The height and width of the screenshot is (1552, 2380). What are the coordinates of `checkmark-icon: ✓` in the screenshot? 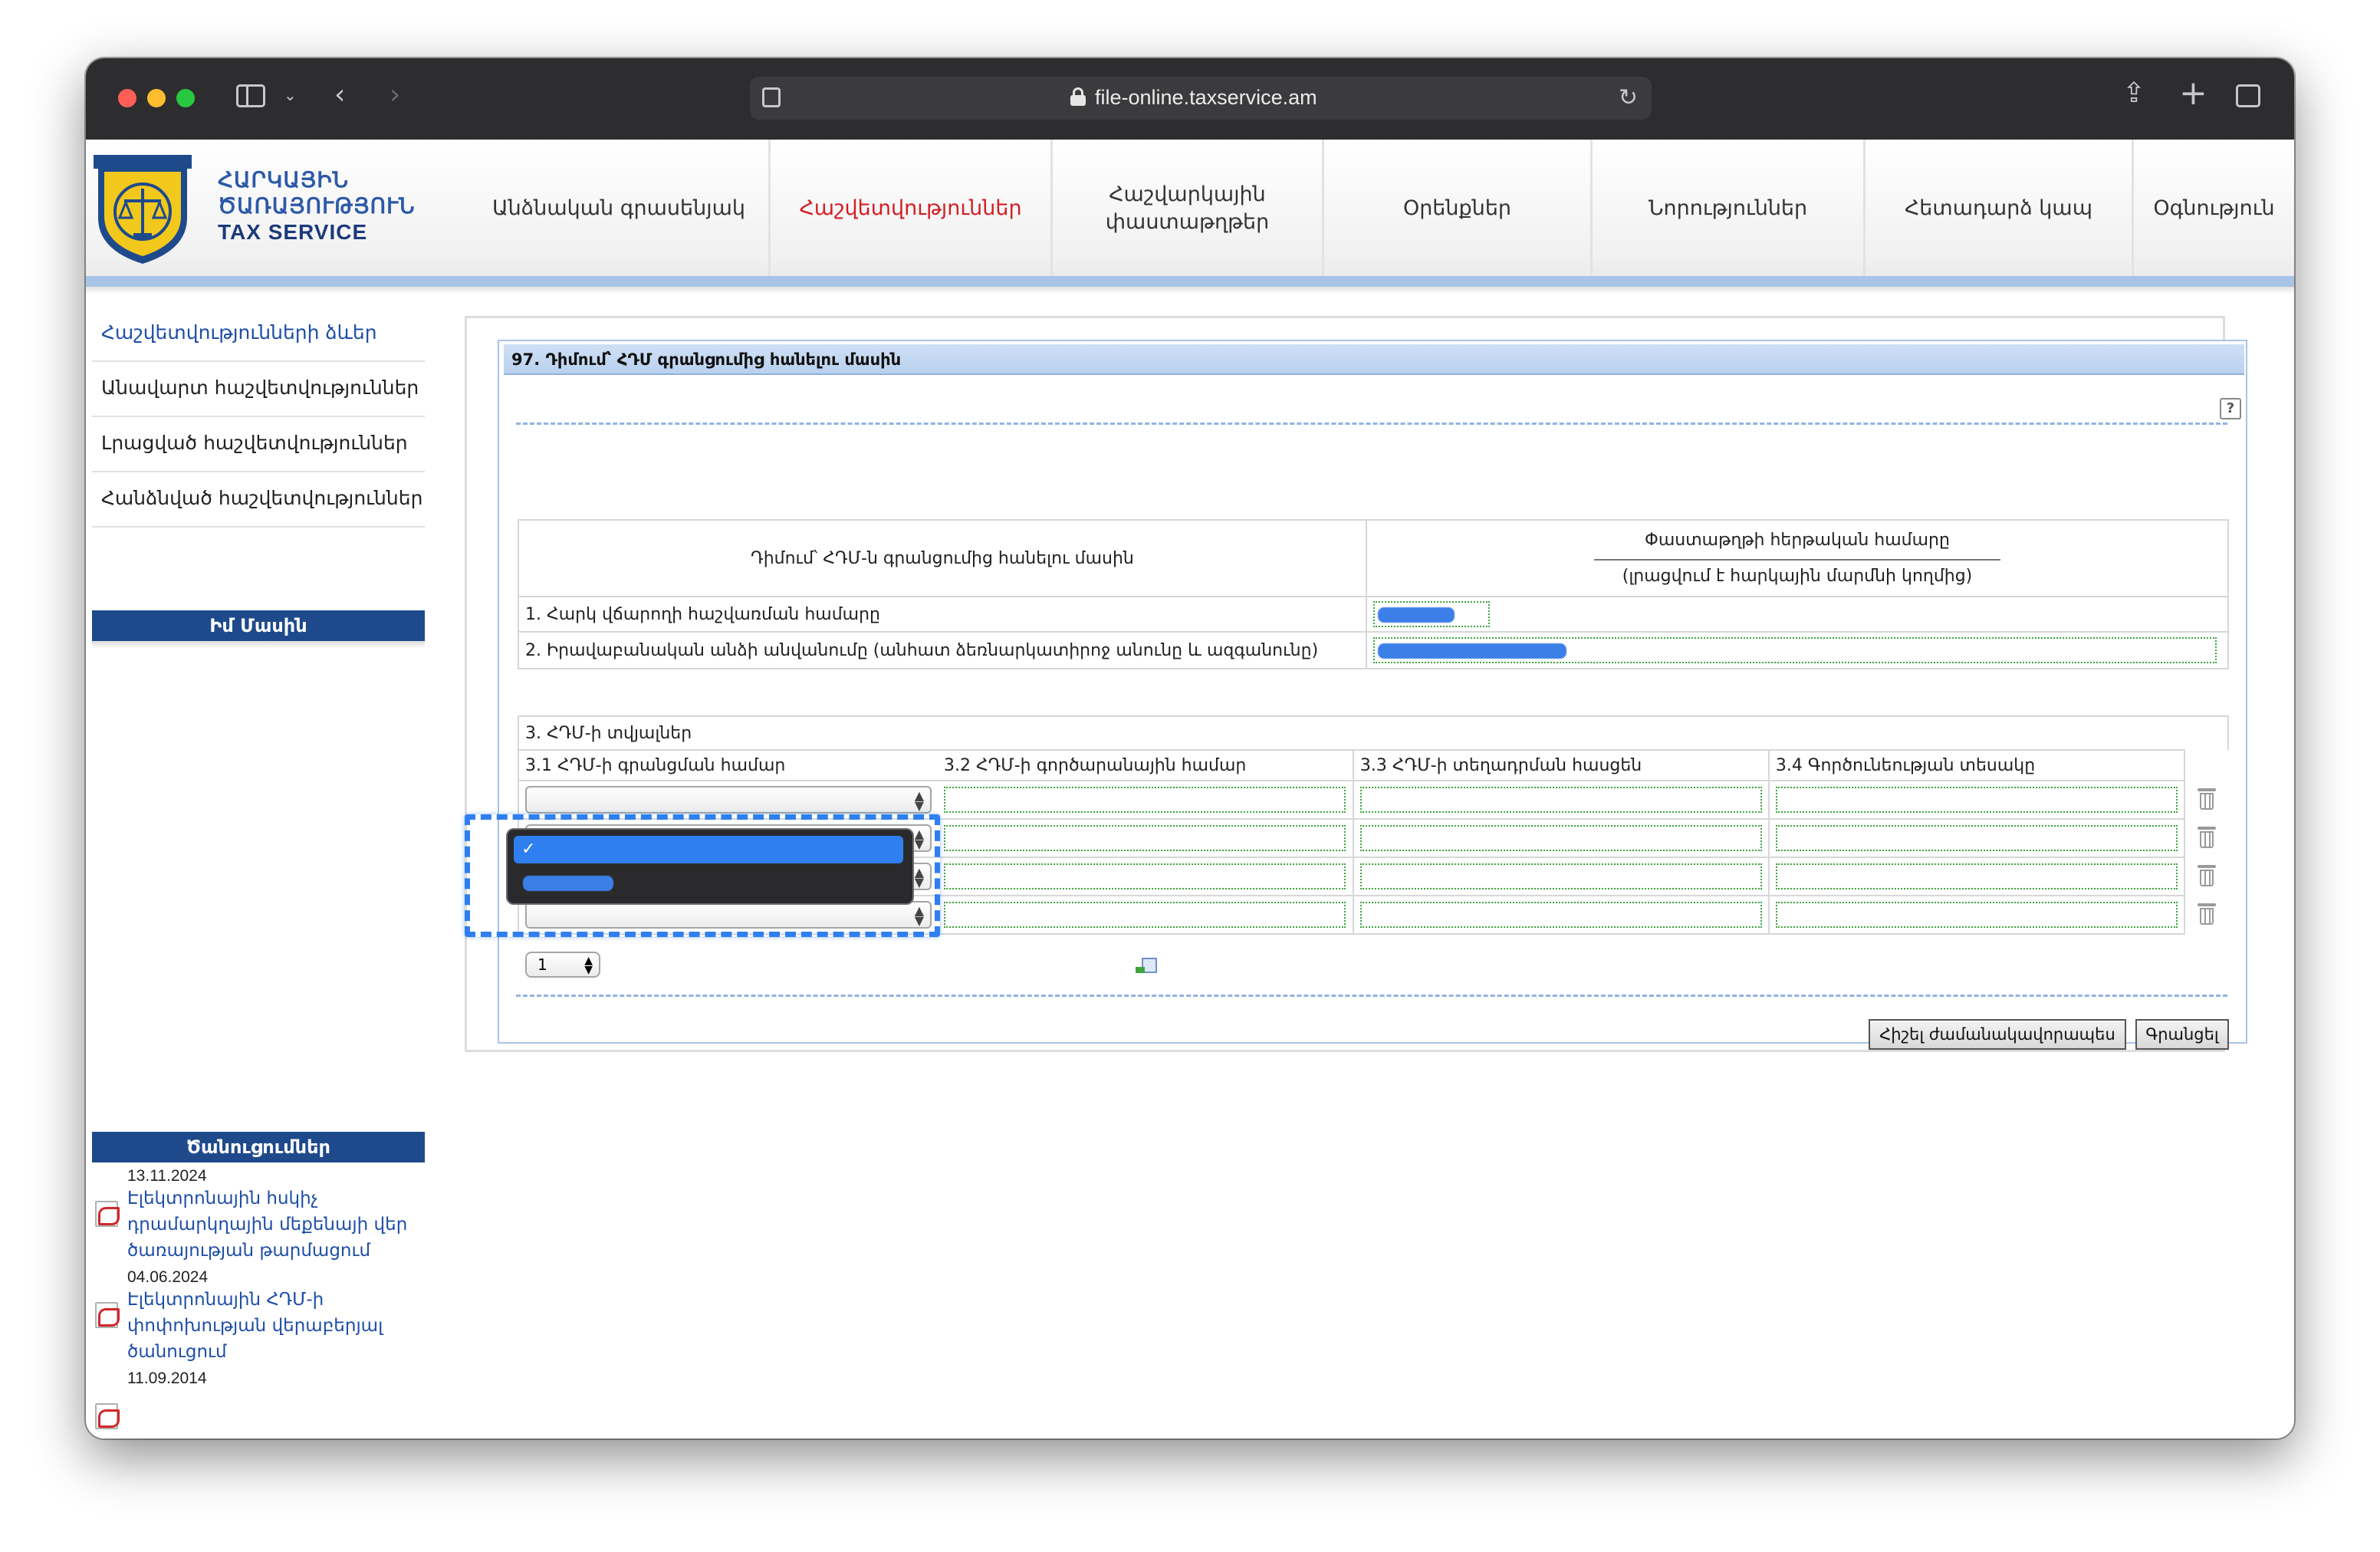 It's located at (528, 849).